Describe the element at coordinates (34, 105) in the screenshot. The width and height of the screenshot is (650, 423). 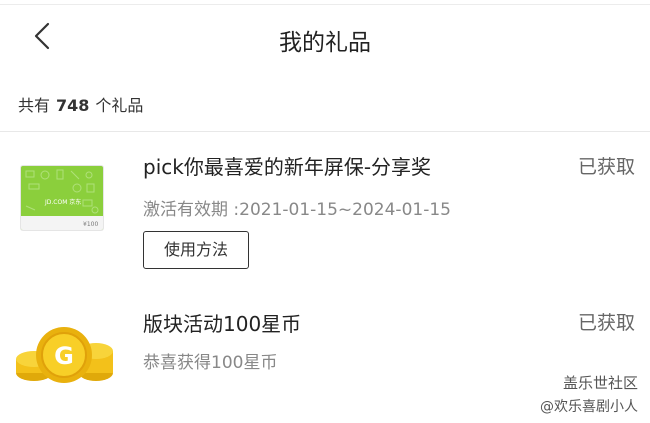
I see `gift-count-prefix: 共有` at that location.